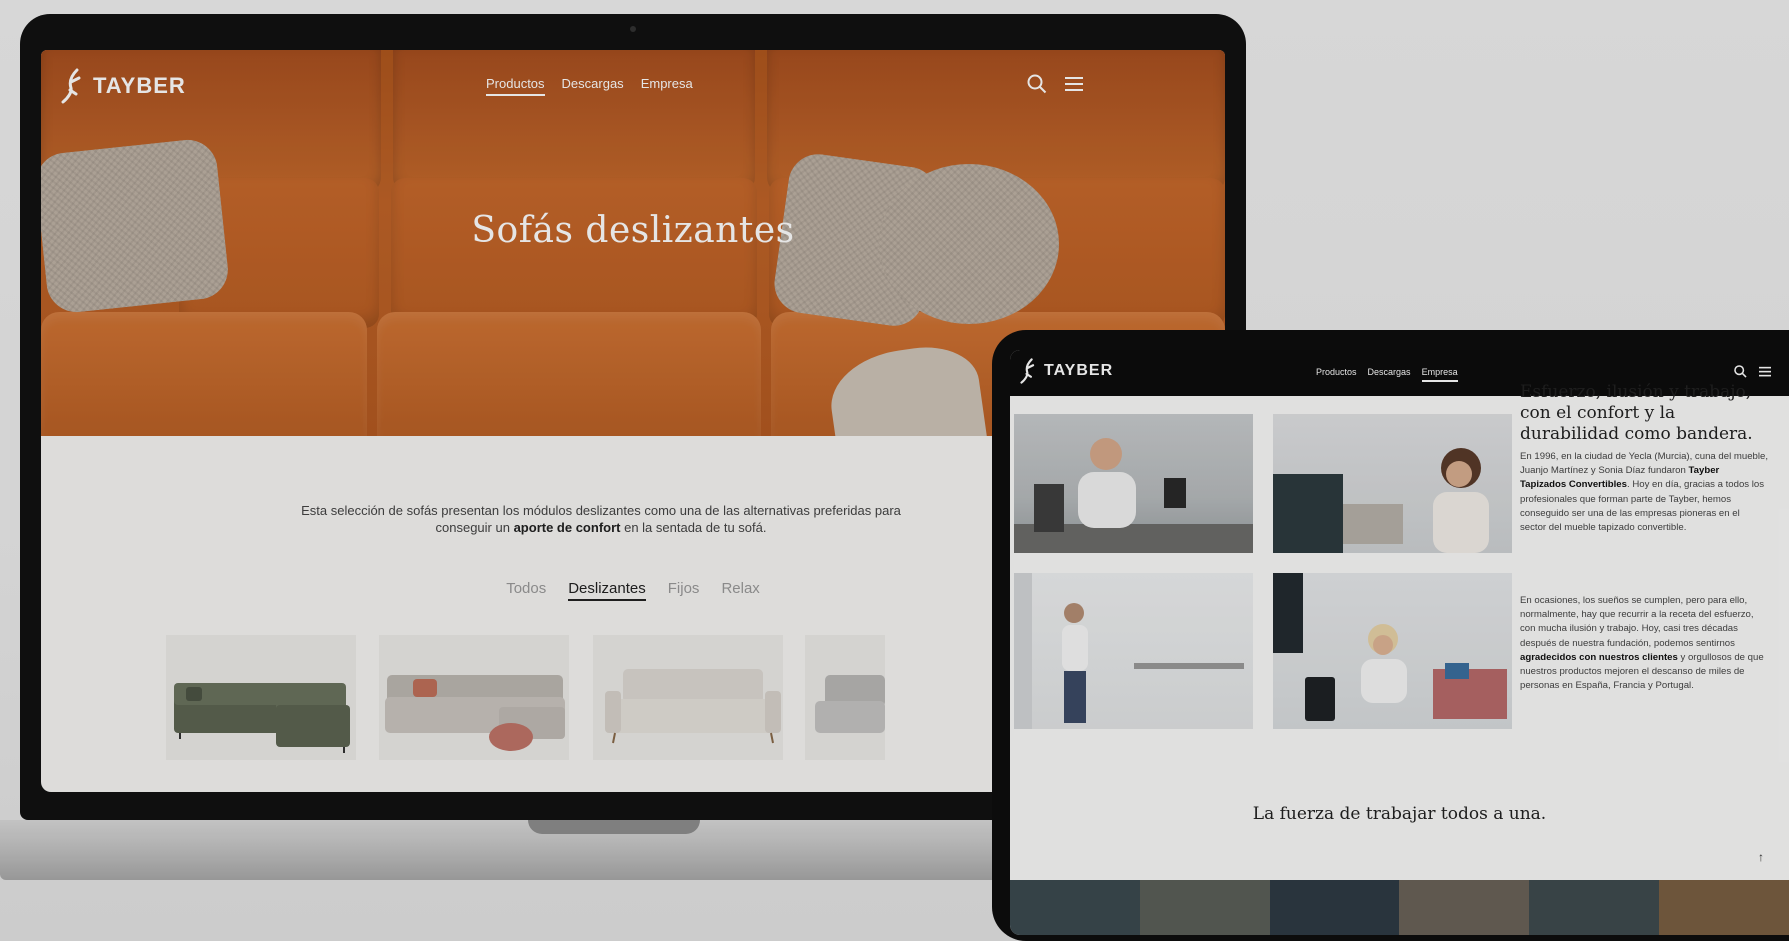 This screenshot has width=1789, height=941. Describe the element at coordinates (684, 590) in the screenshot. I see `filter-fijos: Fijos` at that location.